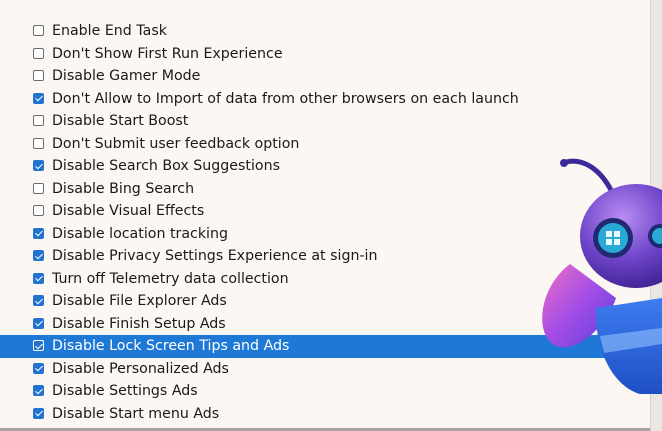 The width and height of the screenshot is (662, 431). I want to click on option-label: Disable Start Boost, so click(120, 121).